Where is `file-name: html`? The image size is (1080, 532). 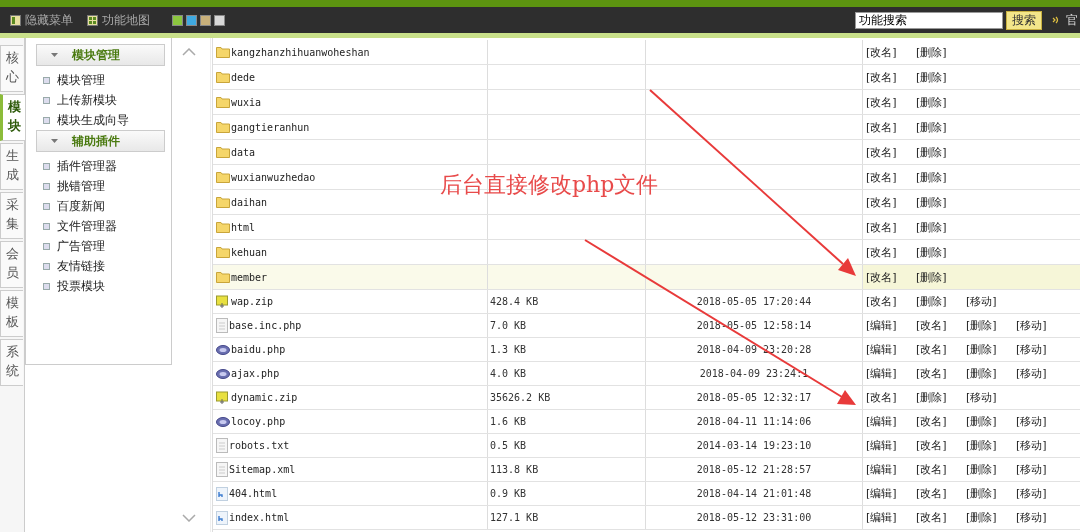 file-name: html is located at coordinates (243, 227).